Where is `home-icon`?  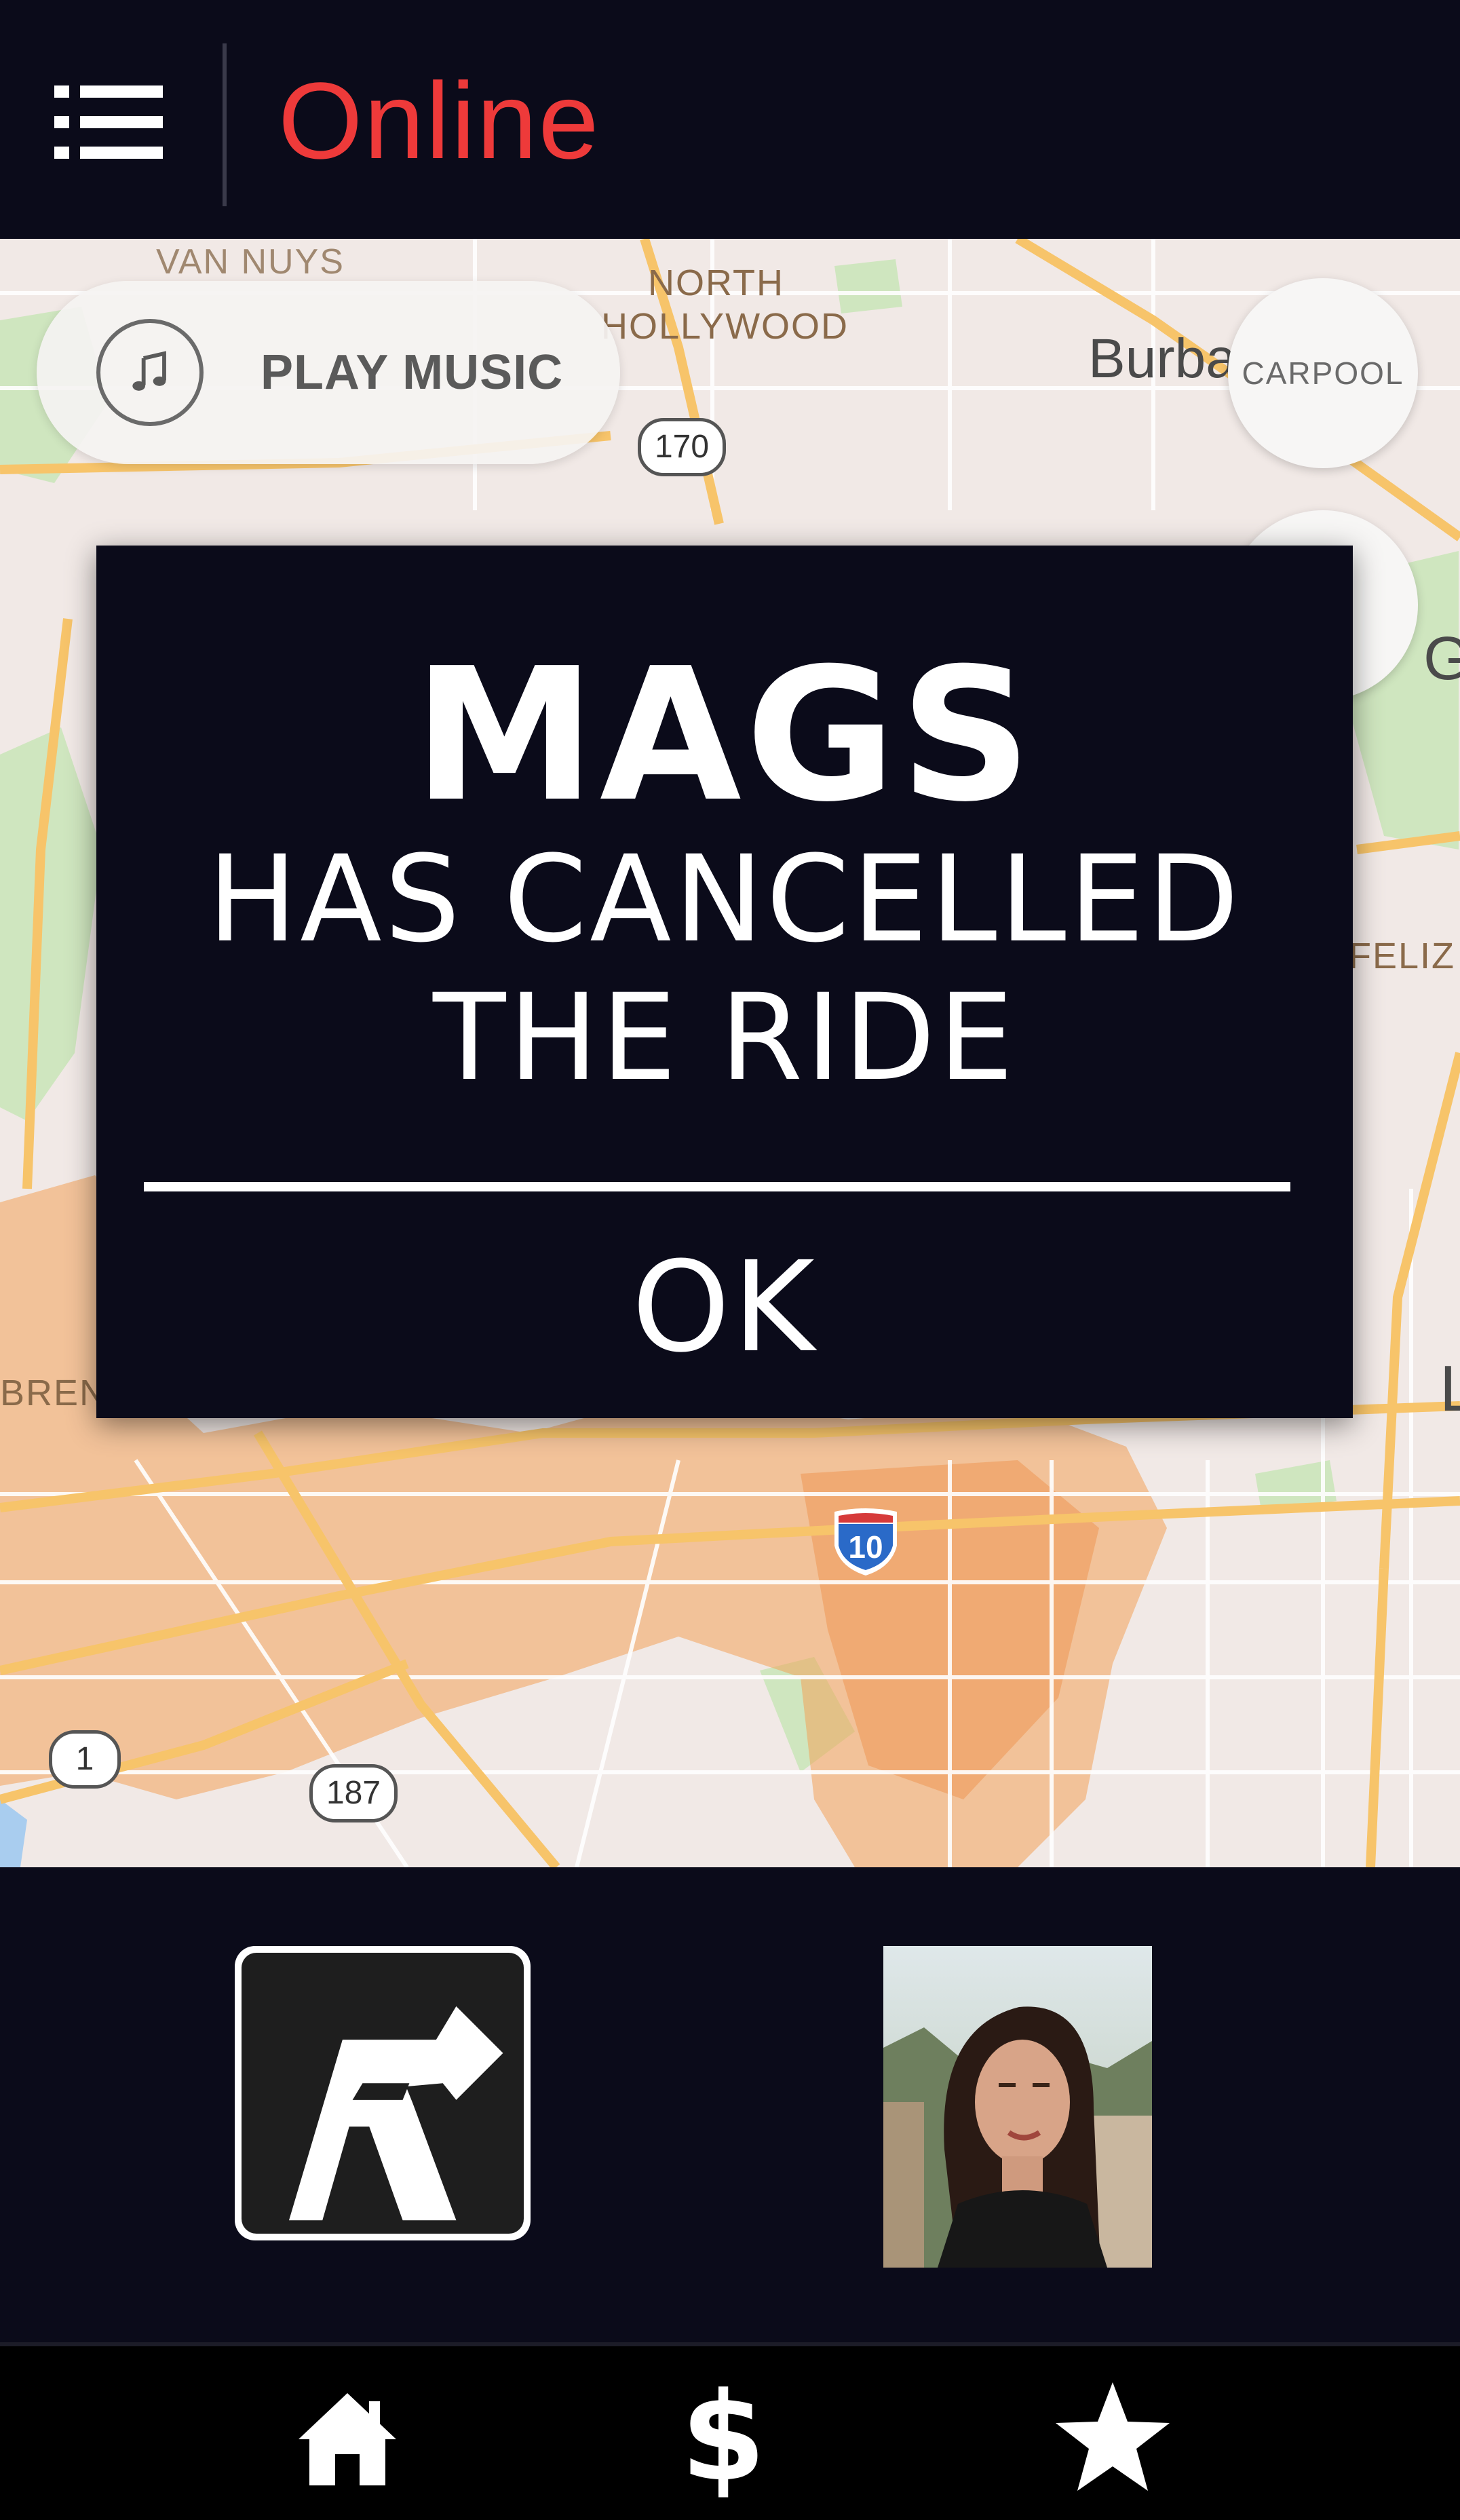
home-icon is located at coordinates (347, 2437).